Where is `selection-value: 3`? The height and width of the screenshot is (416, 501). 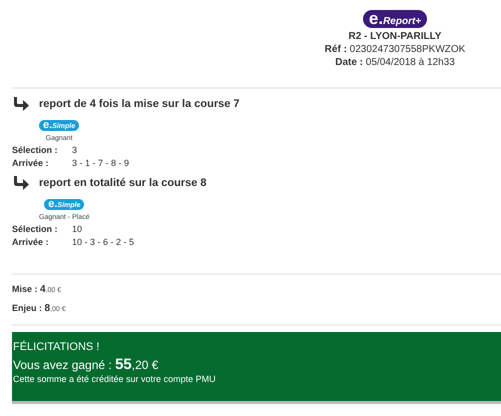
selection-value: 3 is located at coordinates (75, 150).